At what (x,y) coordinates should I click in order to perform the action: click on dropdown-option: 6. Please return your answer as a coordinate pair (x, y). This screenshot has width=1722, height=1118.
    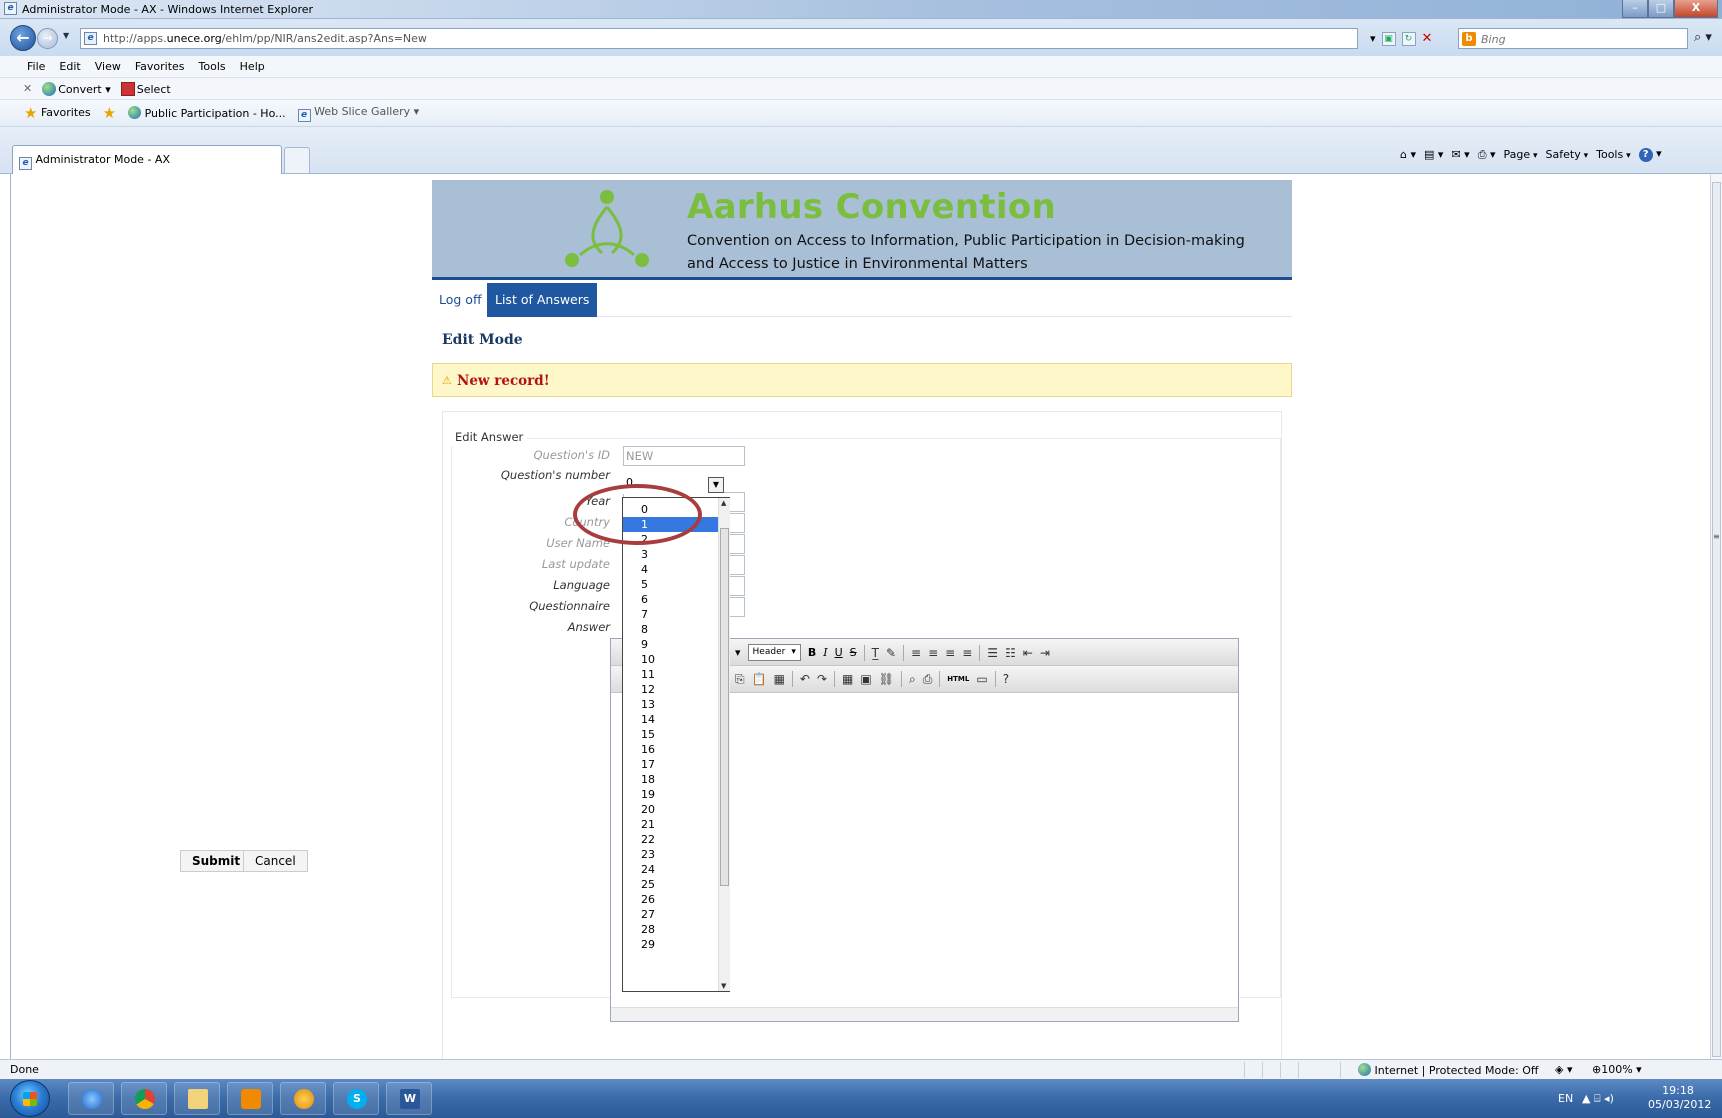
    Looking at the image, I should click on (670, 599).